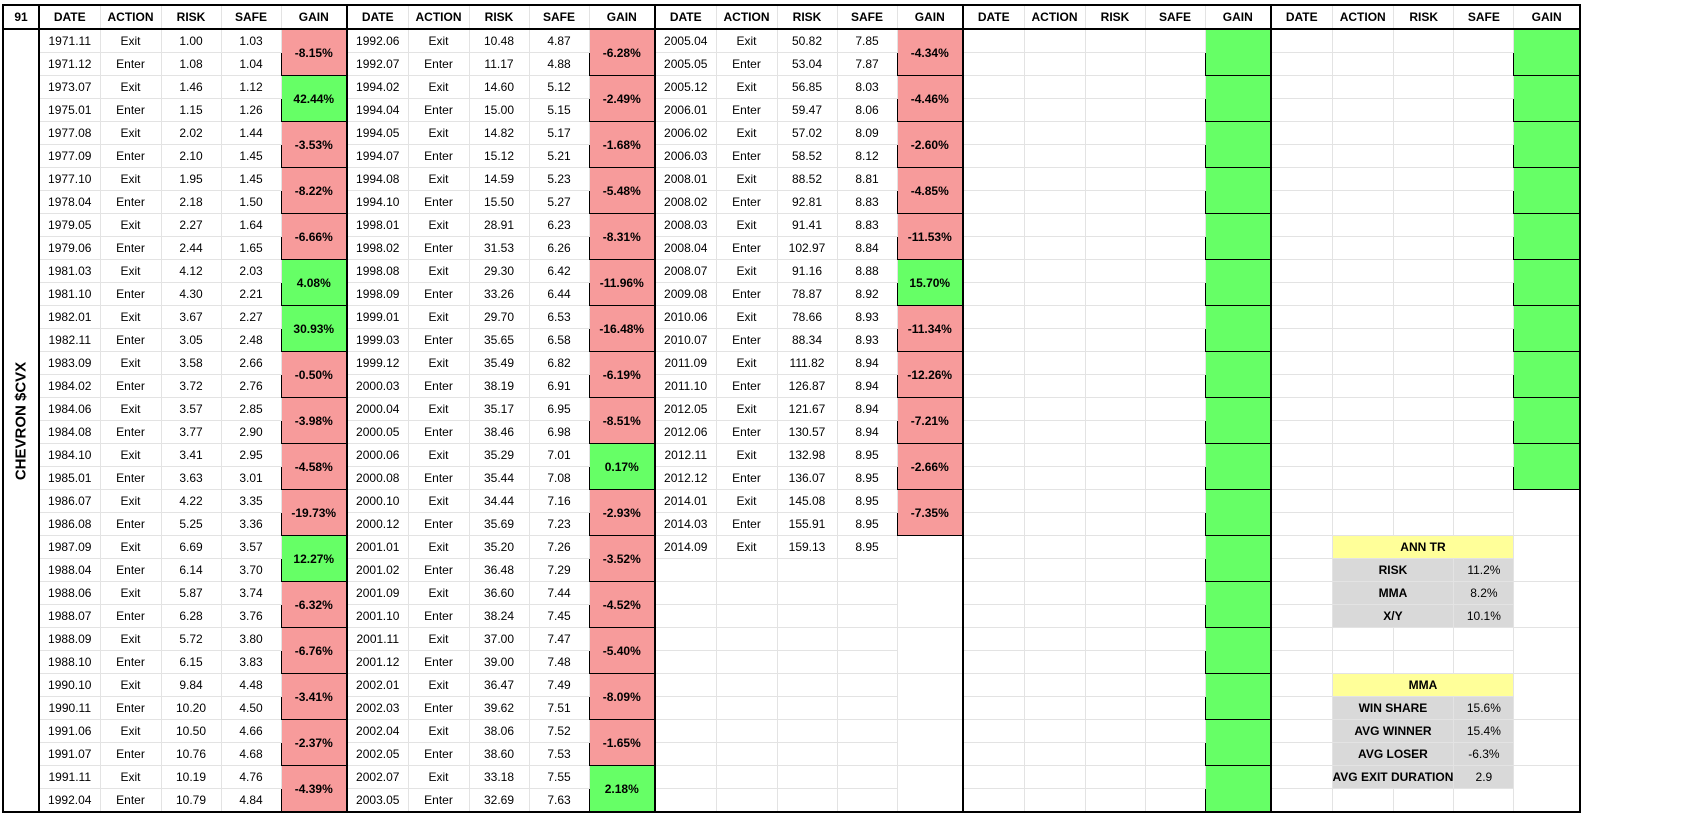  I want to click on gain-cell: -16.48%, so click(622, 328).